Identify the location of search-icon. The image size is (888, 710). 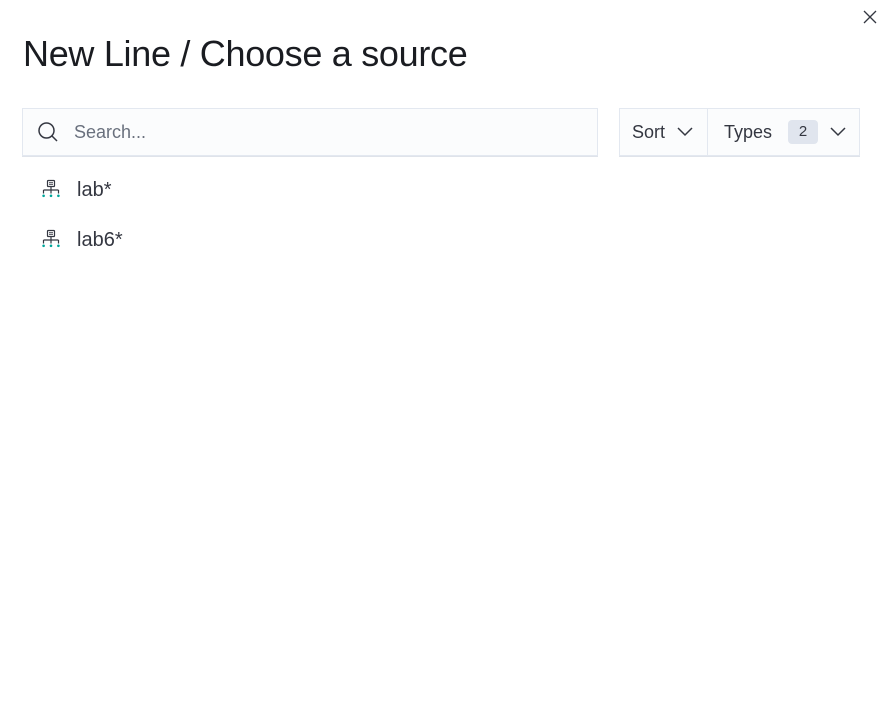
(48, 132).